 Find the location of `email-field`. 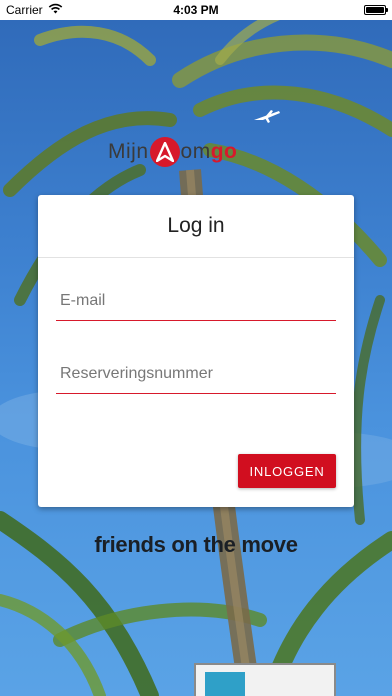

email-field is located at coordinates (198, 300).